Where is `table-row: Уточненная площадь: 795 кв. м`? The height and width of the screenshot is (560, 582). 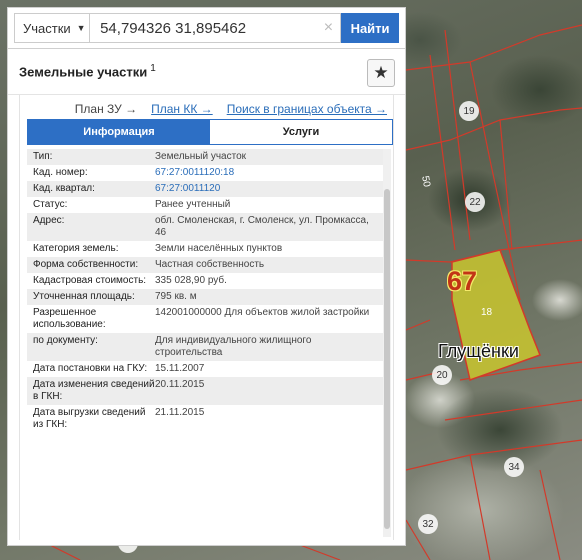
table-row: Уточненная площадь: 795 кв. м is located at coordinates (205, 297).